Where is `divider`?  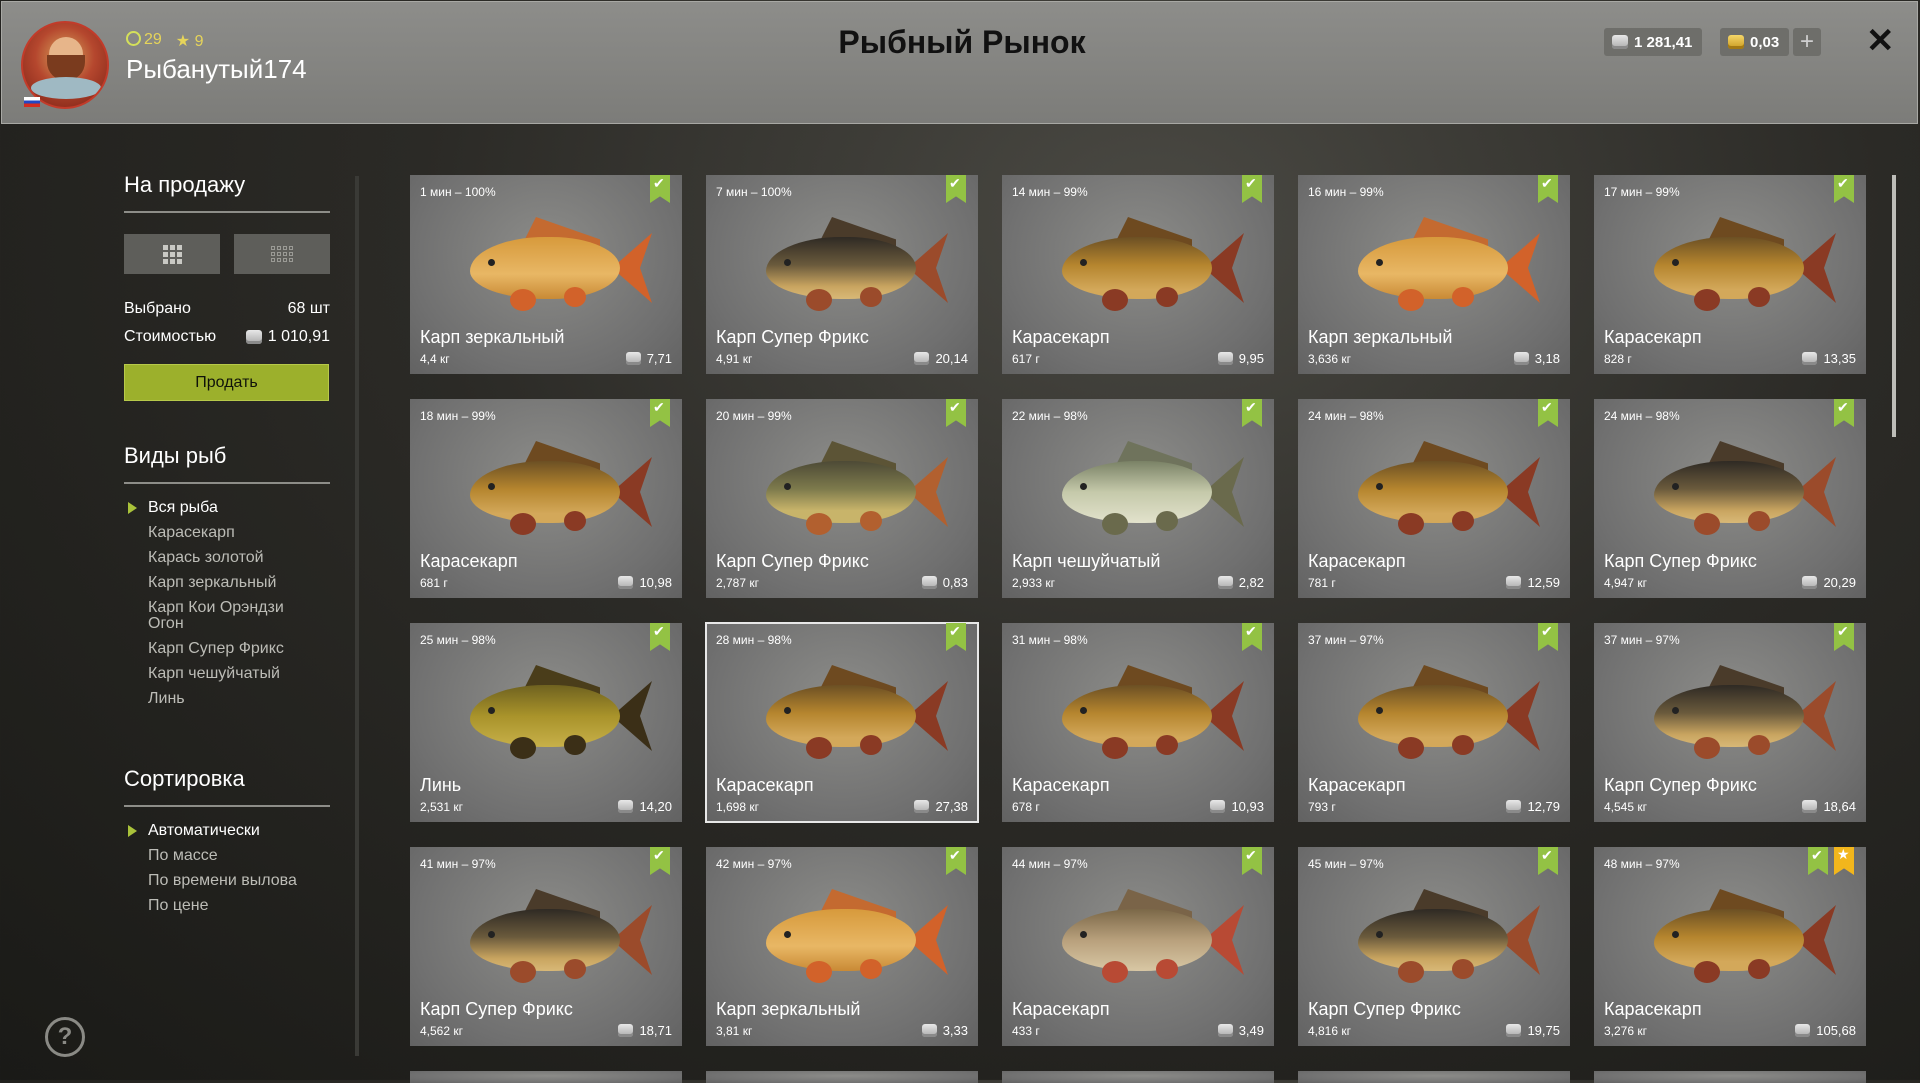 divider is located at coordinates (227, 212).